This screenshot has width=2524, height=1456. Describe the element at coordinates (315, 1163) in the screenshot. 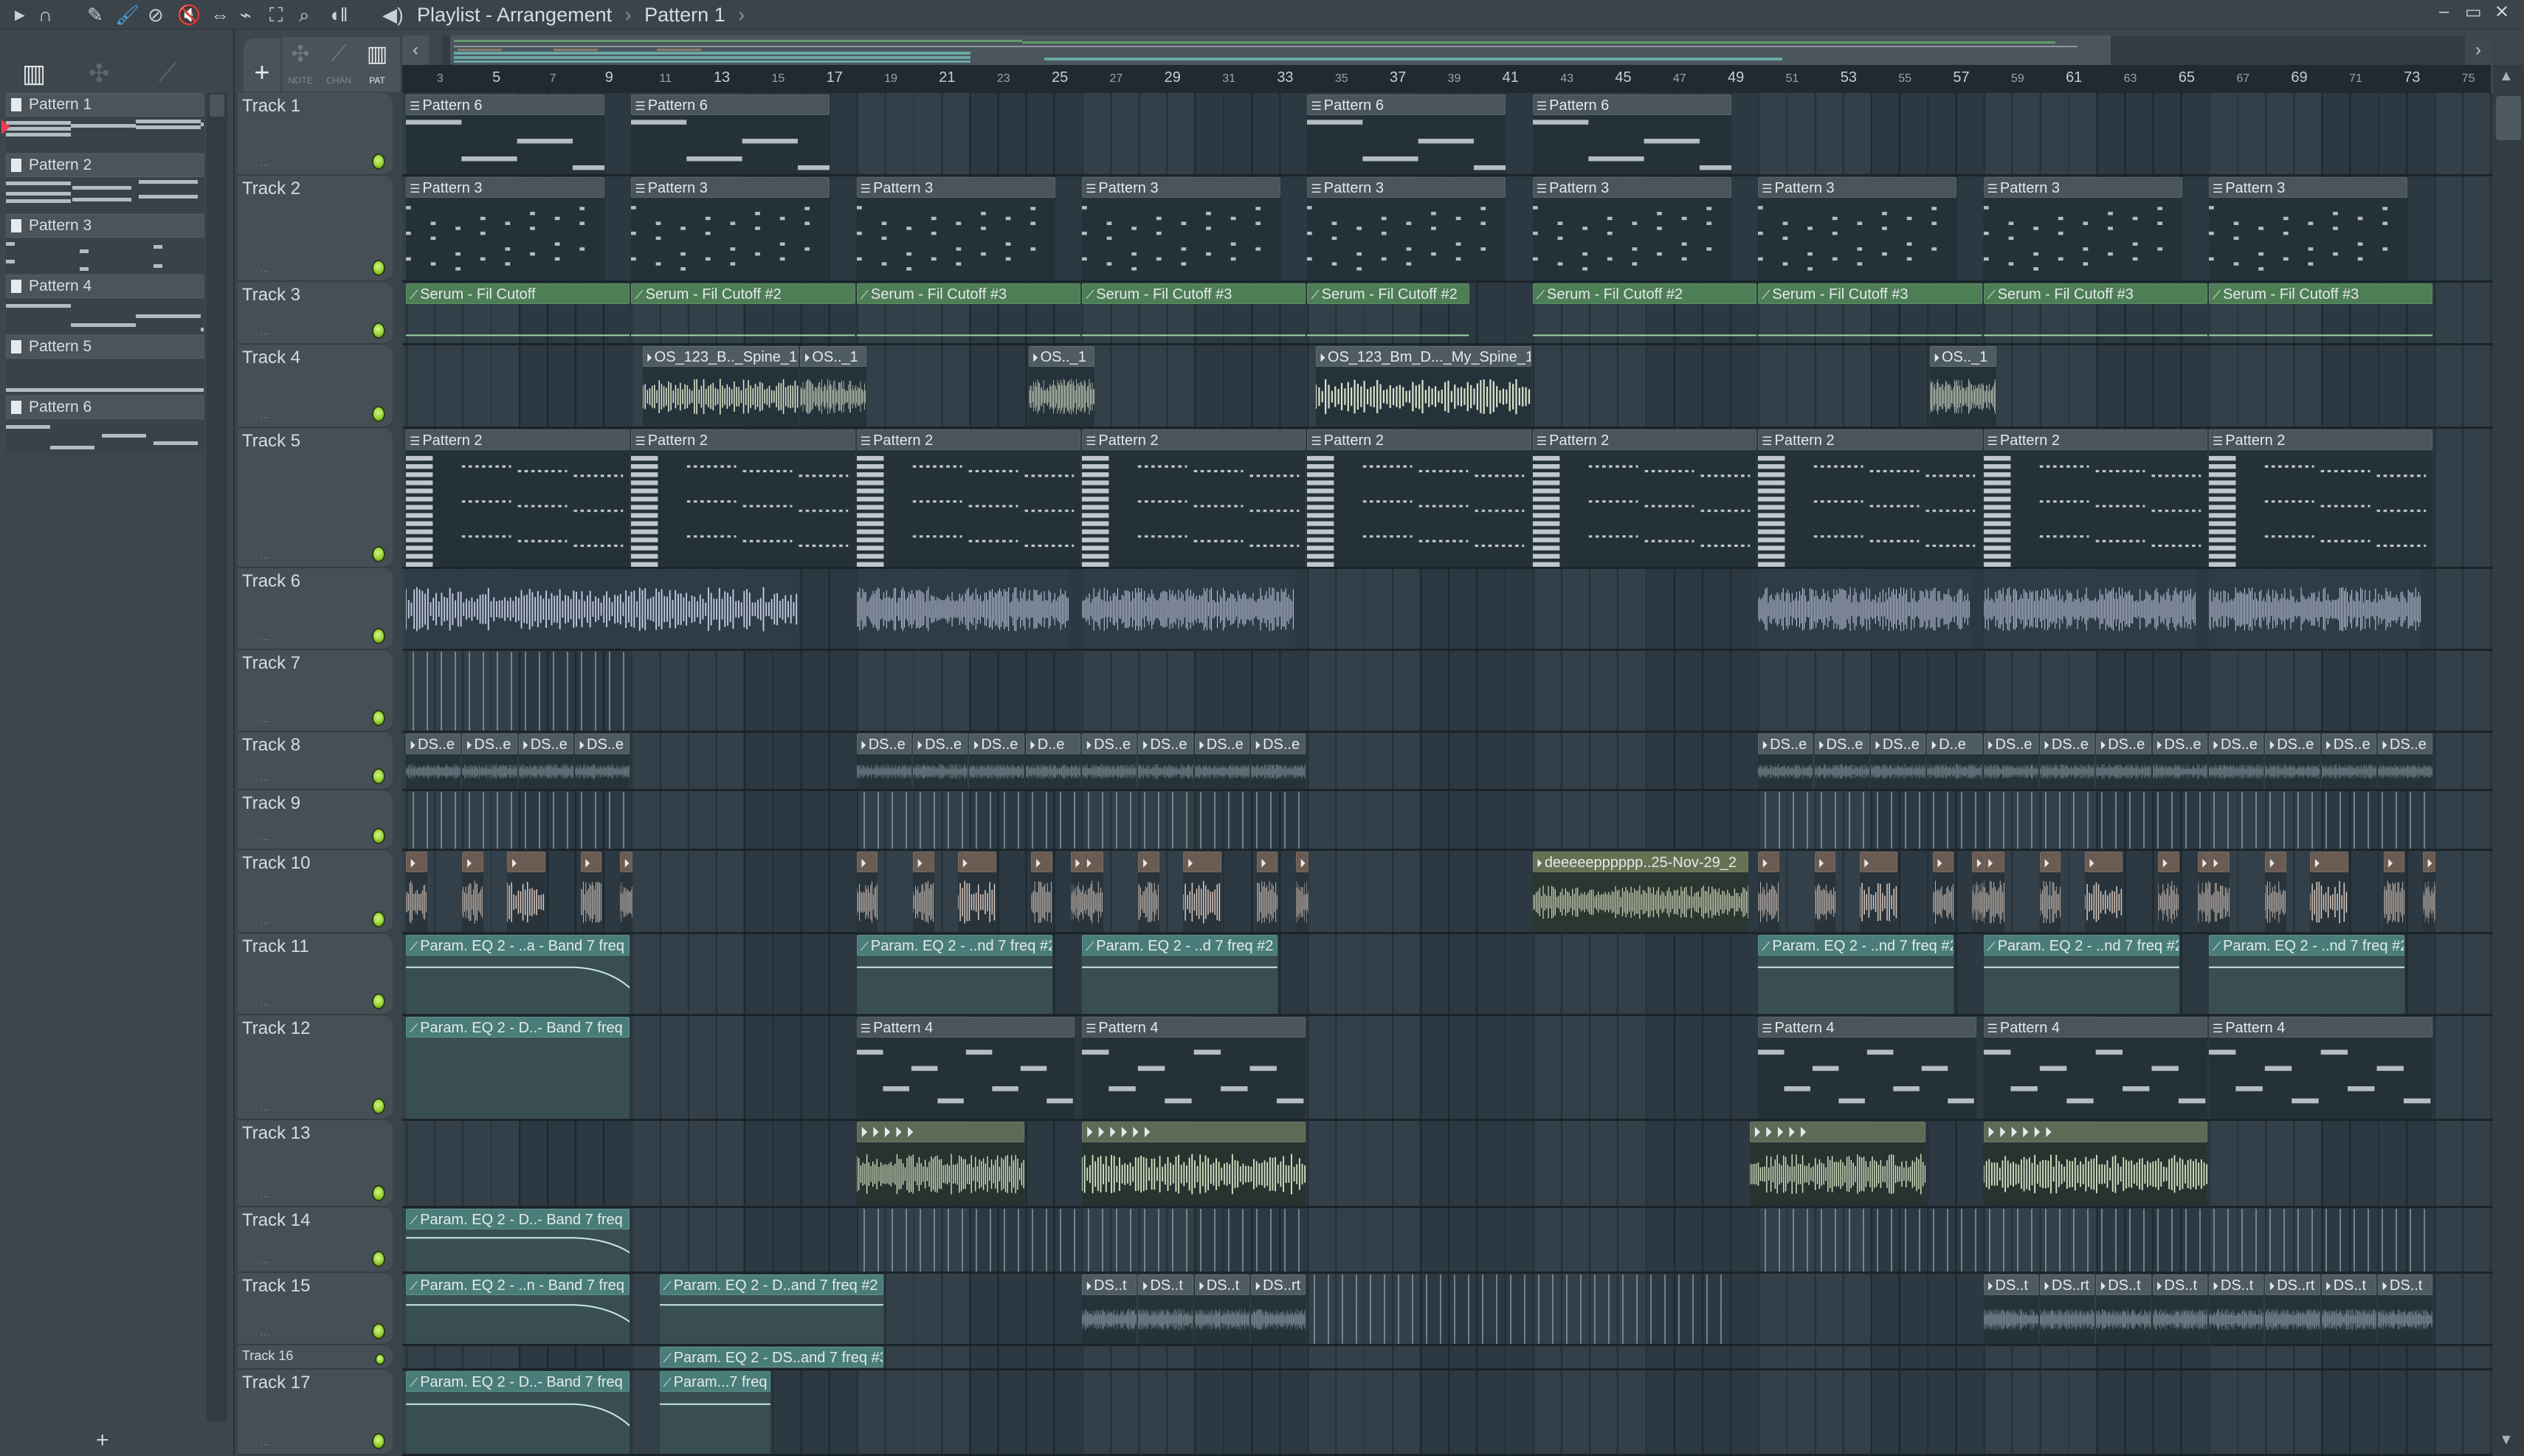

I see `track-header: Track 13⋯` at that location.